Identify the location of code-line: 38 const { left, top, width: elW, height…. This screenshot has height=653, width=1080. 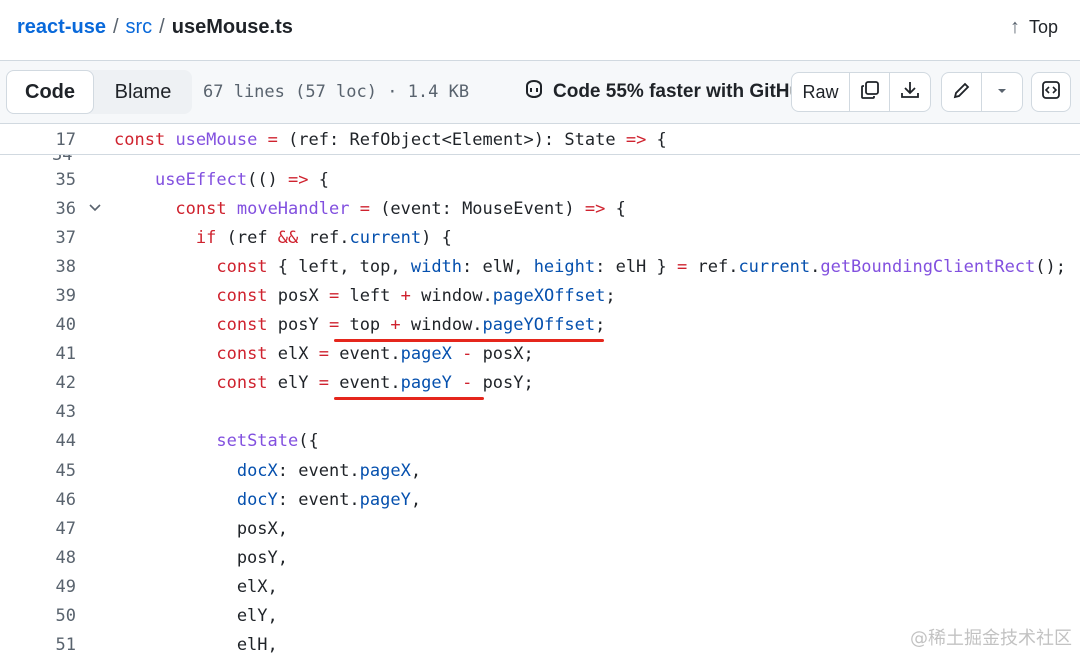
(540, 266).